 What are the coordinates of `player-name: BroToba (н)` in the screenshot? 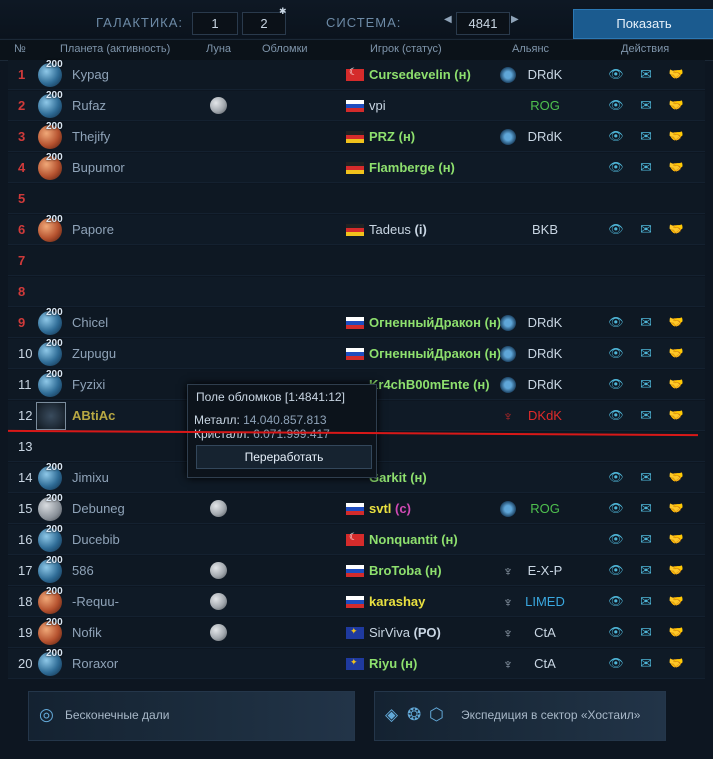 It's located at (405, 570).